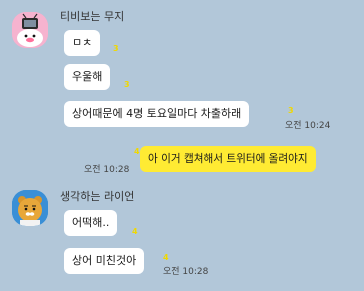  Describe the element at coordinates (92, 16) in the screenshot. I see `sender-name: 티비보는 무지` at that location.